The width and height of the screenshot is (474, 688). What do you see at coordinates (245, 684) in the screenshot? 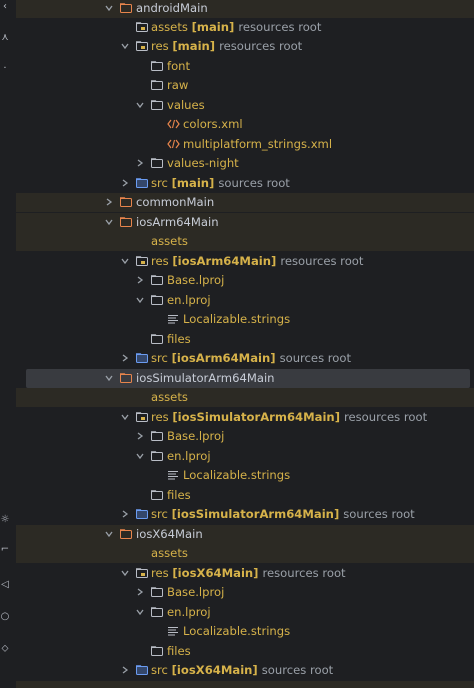
I see `tree-node-next-module` at bounding box center [245, 684].